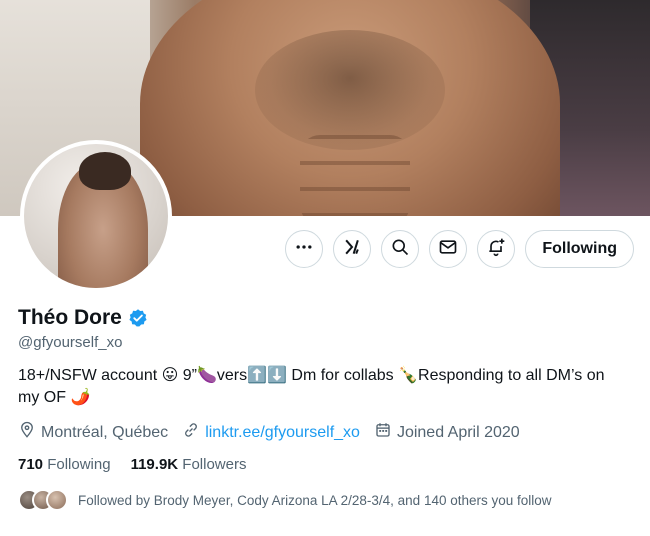 The height and width of the screenshot is (536, 650). Describe the element at coordinates (138, 318) in the screenshot. I see `verified-badge-icon` at that location.